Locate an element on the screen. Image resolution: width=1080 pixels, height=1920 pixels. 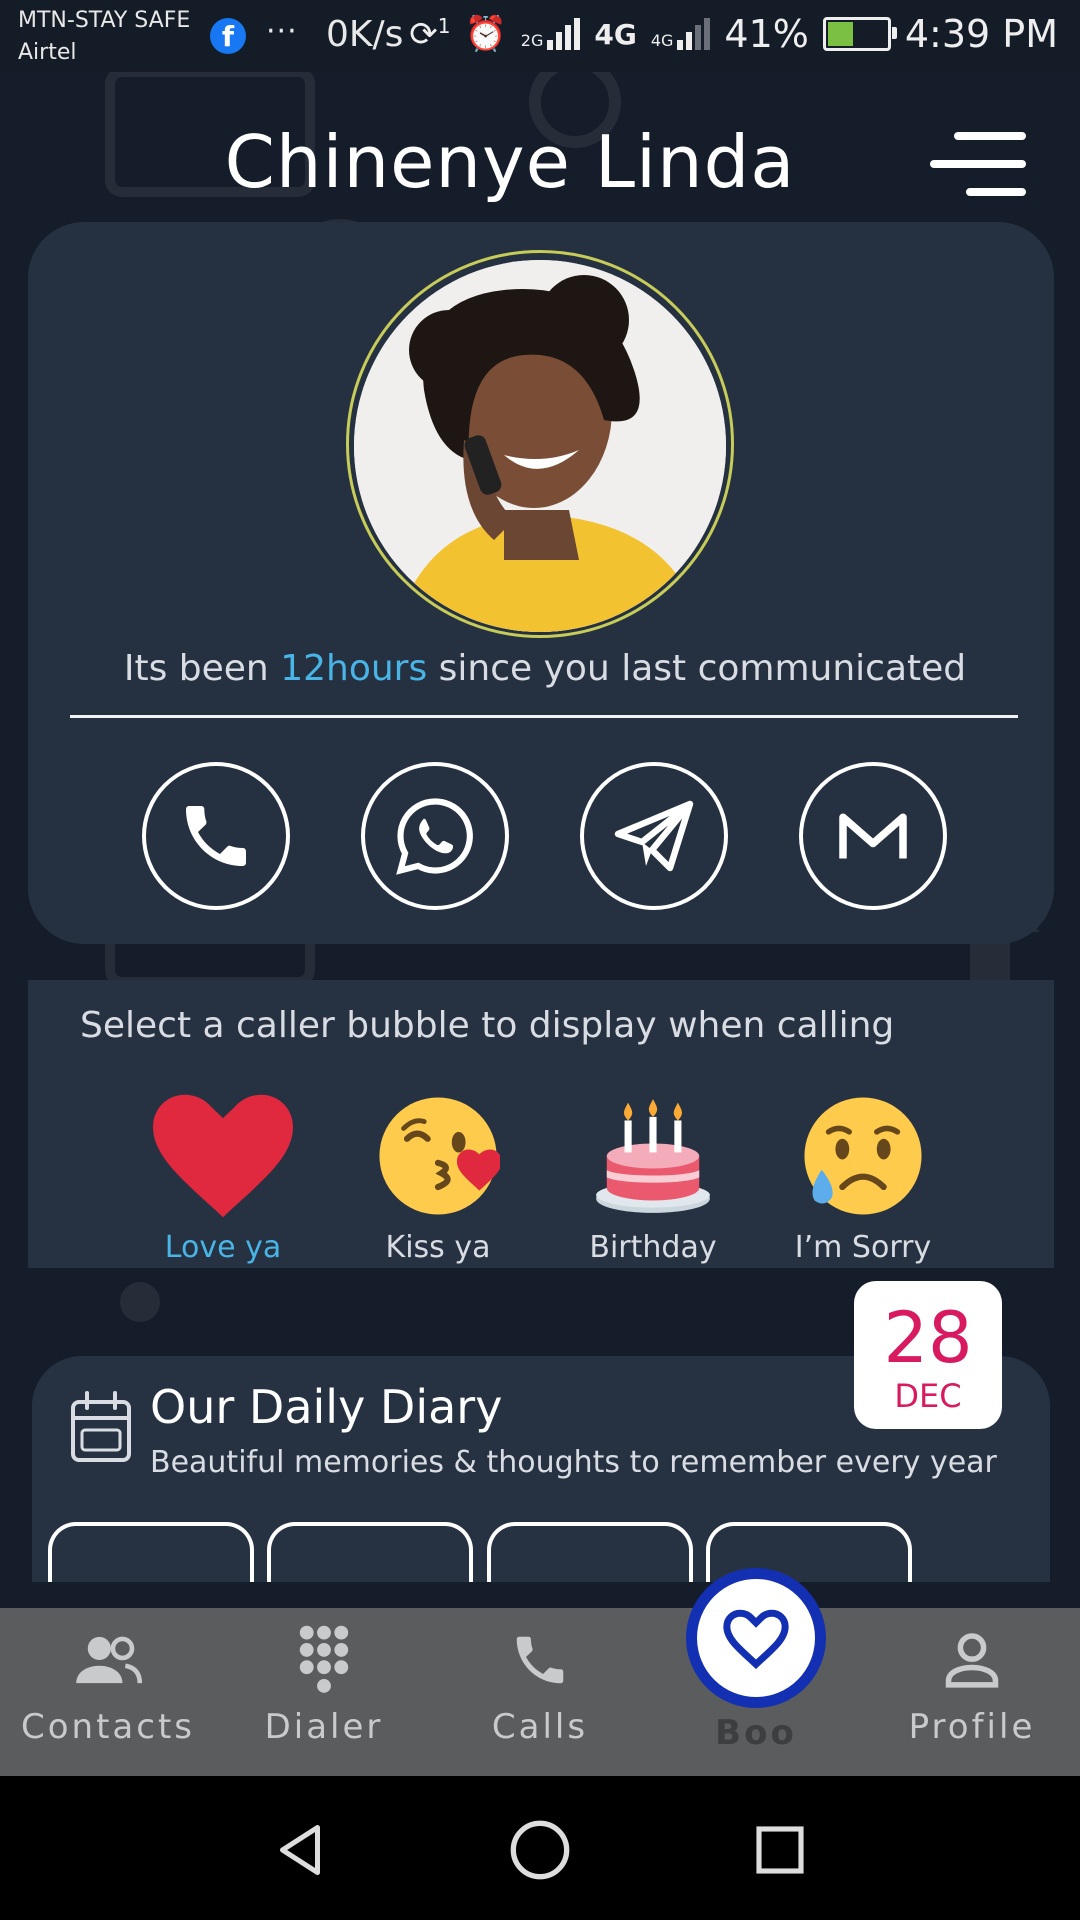
bubble-im-sorry: I’m Sorry is located at coordinates (863, 1175).